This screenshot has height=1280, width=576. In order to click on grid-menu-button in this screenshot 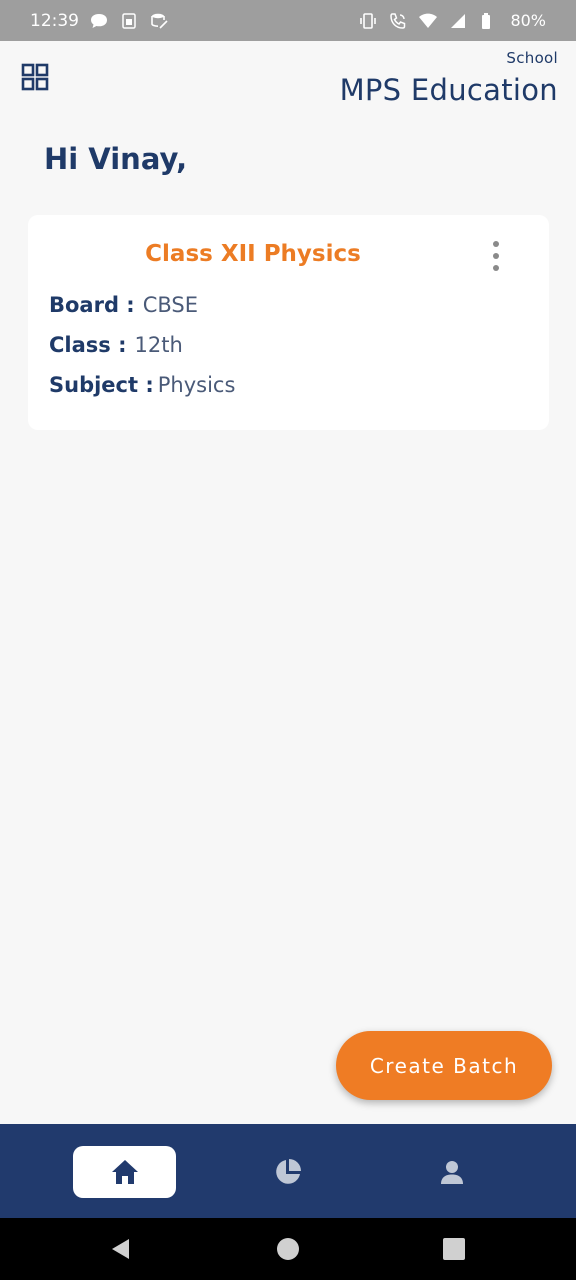, I will do `click(35, 77)`.